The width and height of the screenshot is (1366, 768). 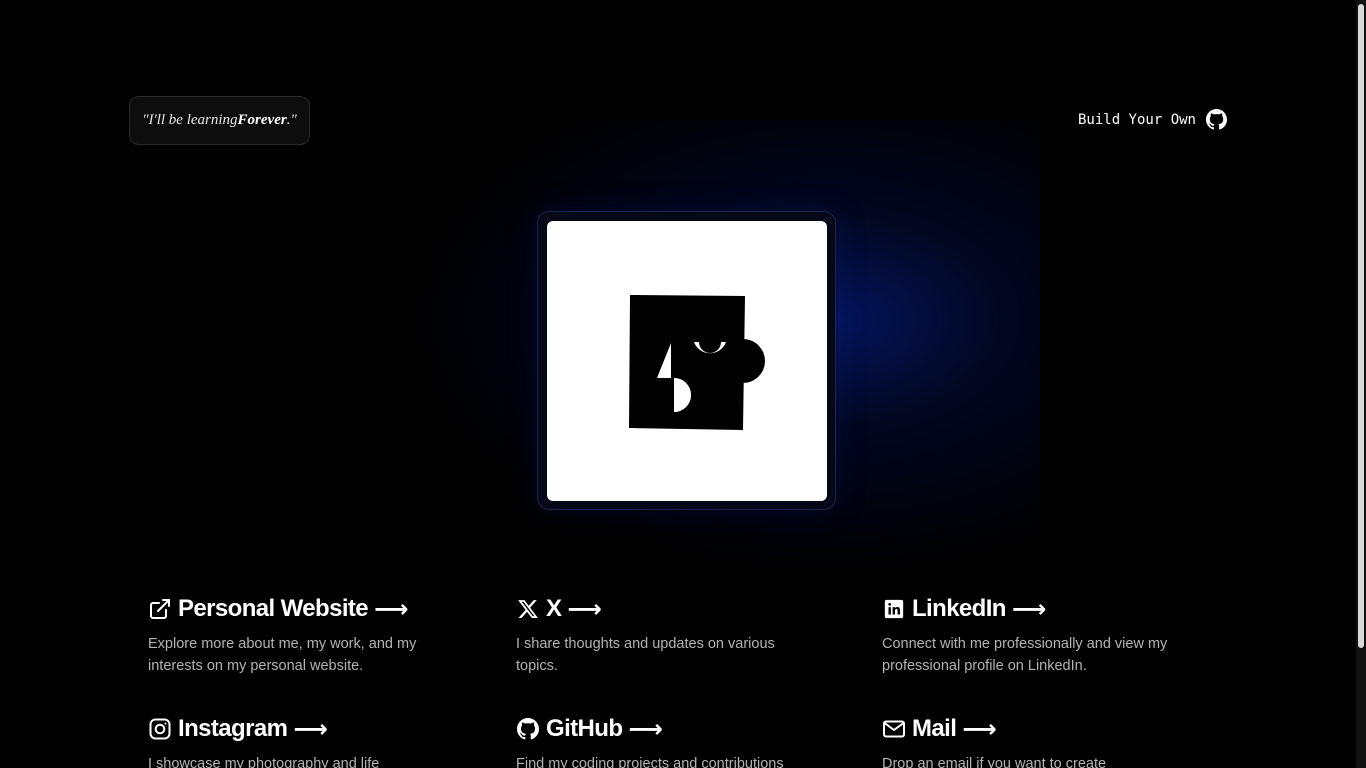 What do you see at coordinates (233, 728) in the screenshot?
I see `link-title: Instagram` at bounding box center [233, 728].